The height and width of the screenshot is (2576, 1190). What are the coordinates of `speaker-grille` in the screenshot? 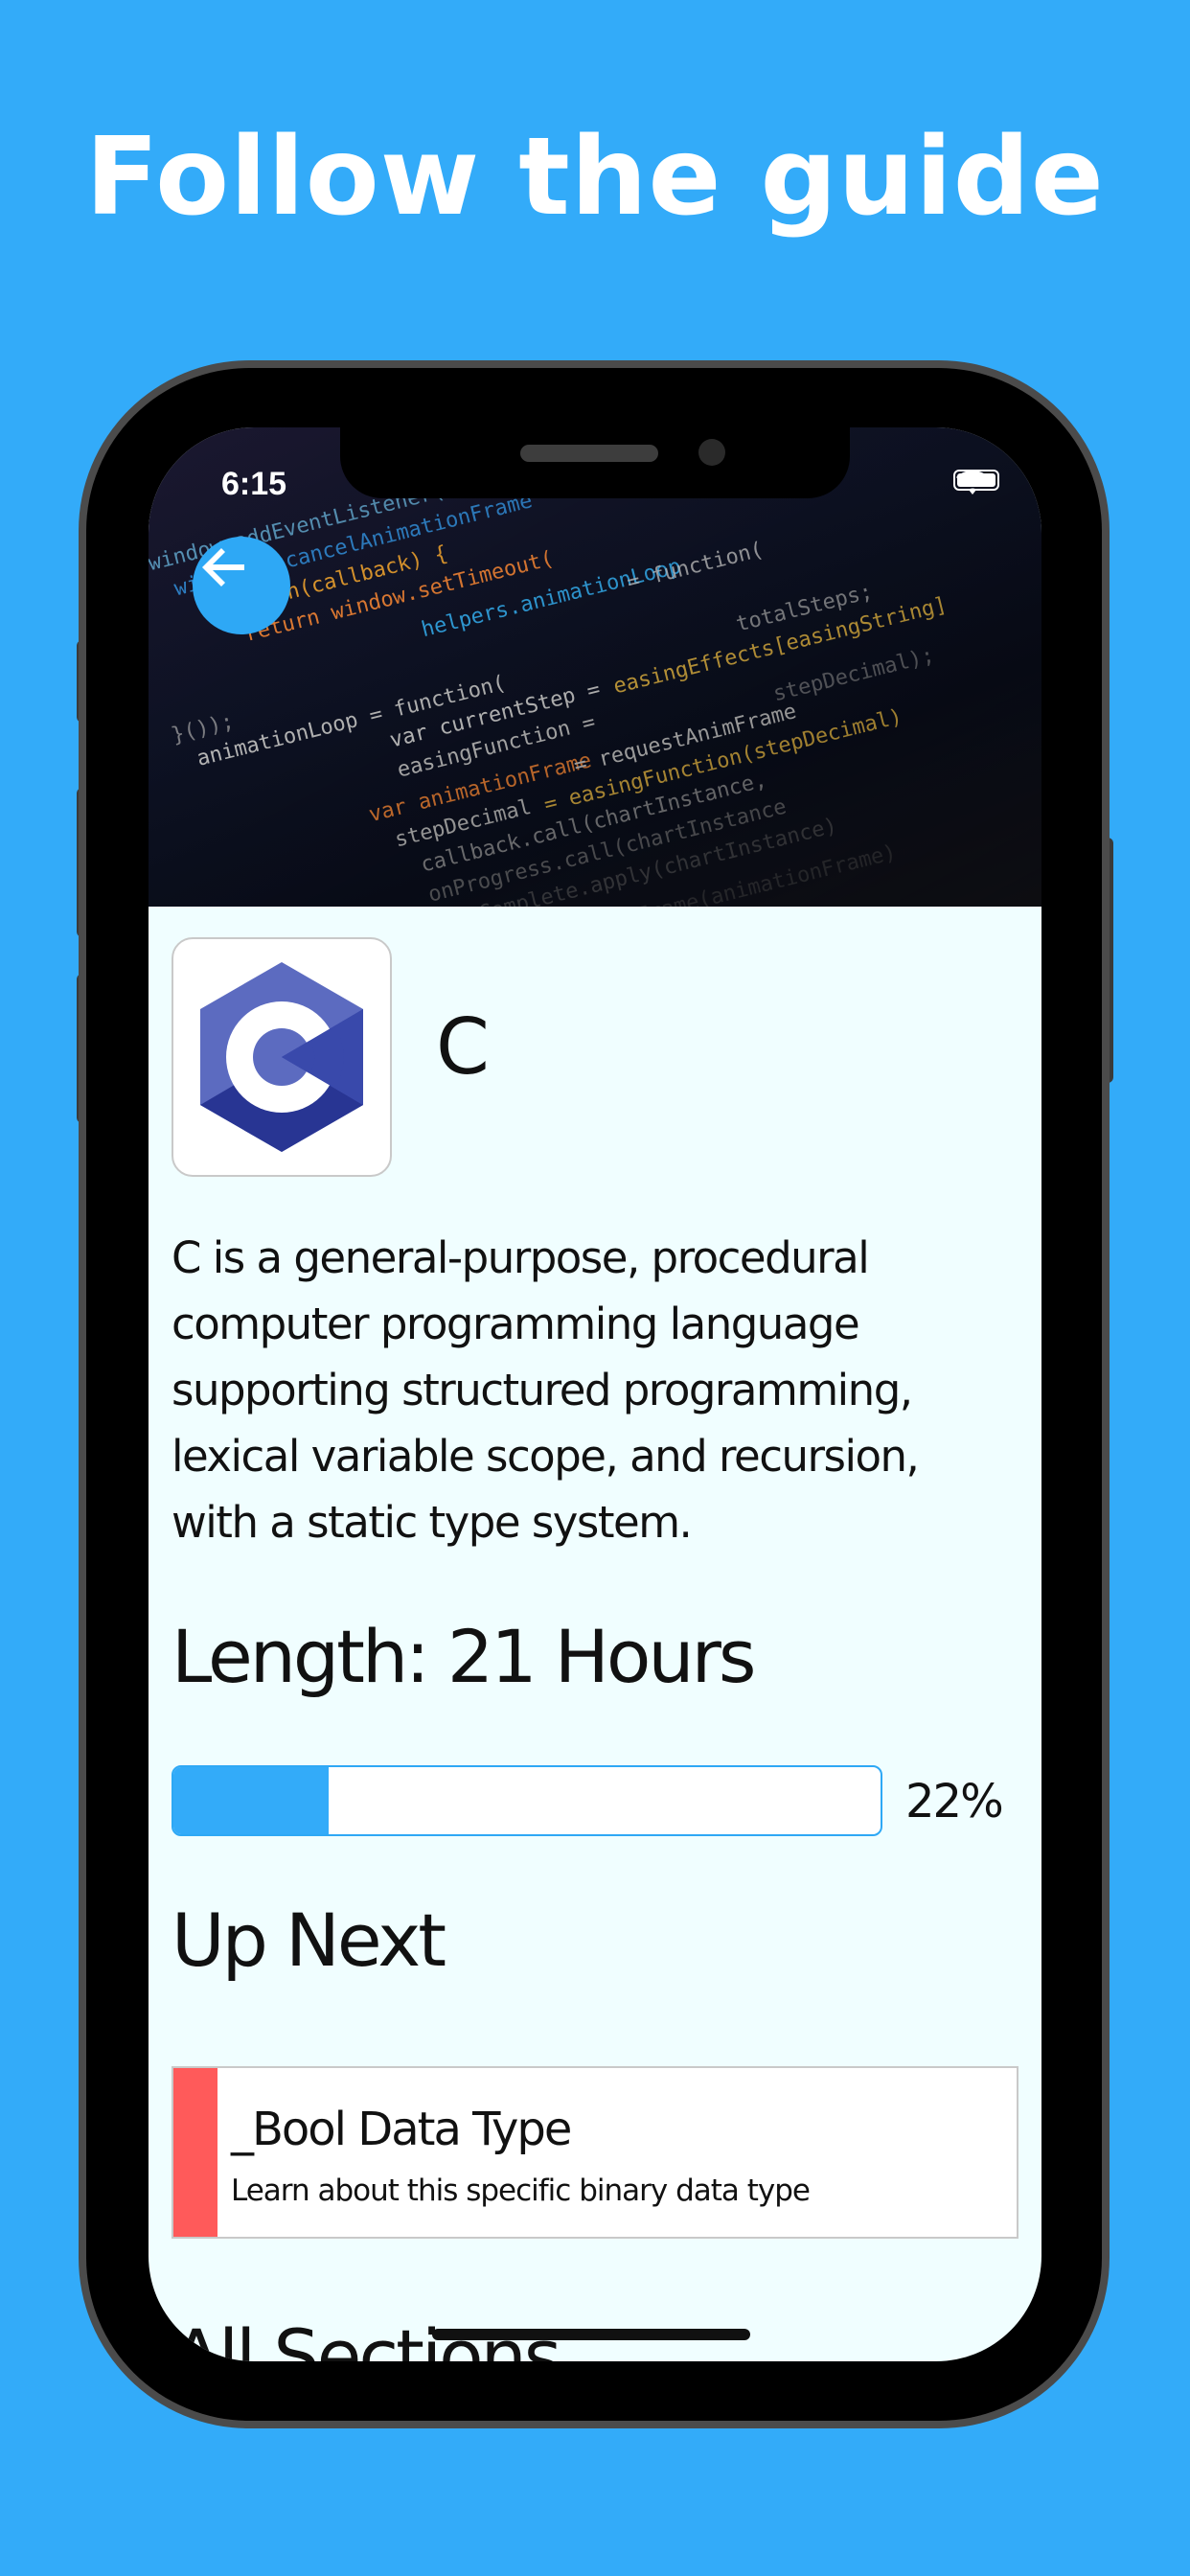 It's located at (589, 453).